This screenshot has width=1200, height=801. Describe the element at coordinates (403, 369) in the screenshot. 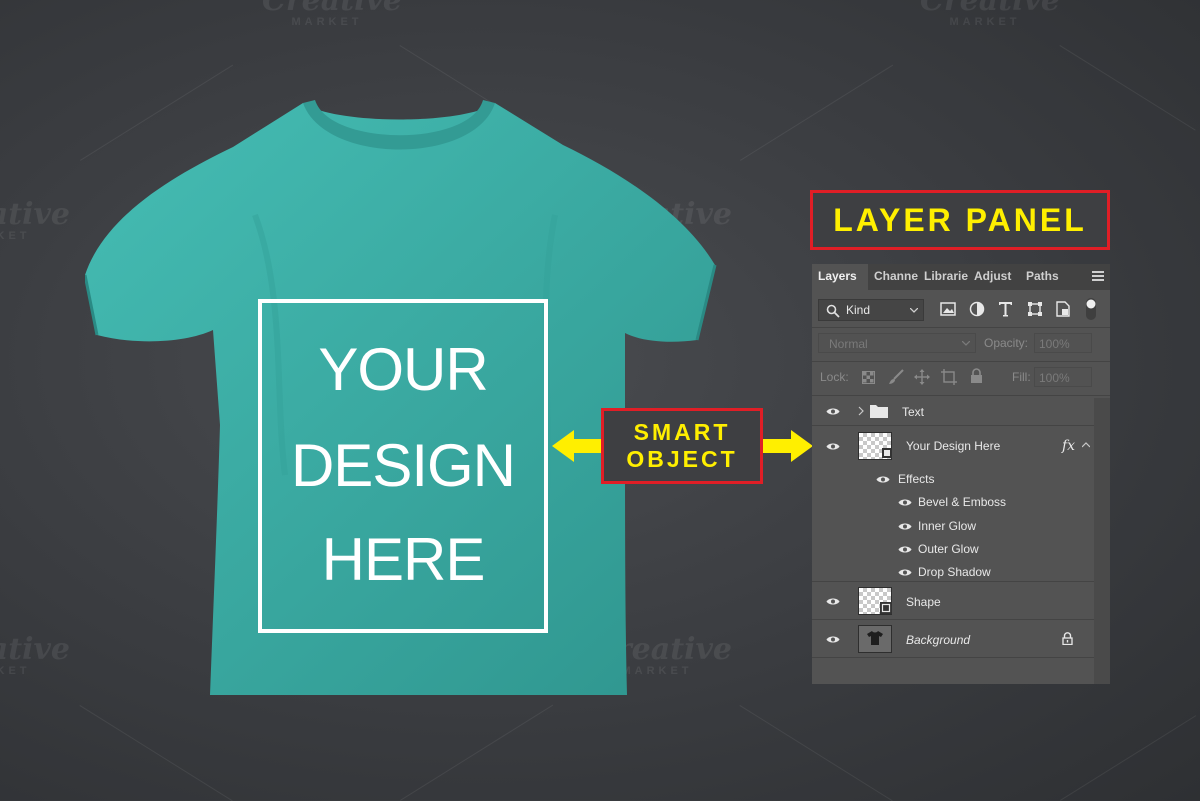

I see `design-text-line-1: YOUR` at that location.